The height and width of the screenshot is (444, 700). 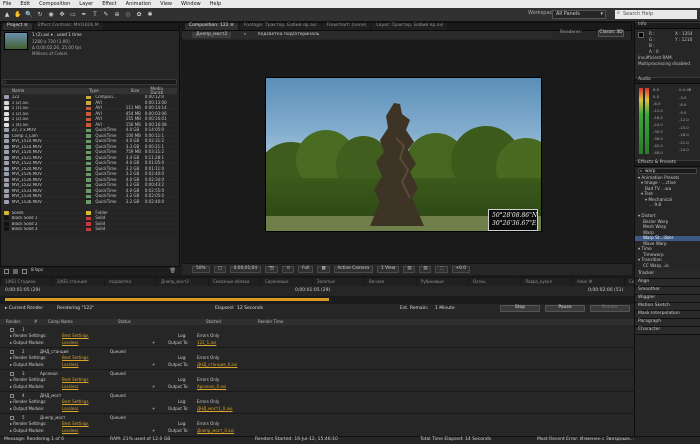 I want to click on viewer-control-10: ▤, so click(x=425, y=269).